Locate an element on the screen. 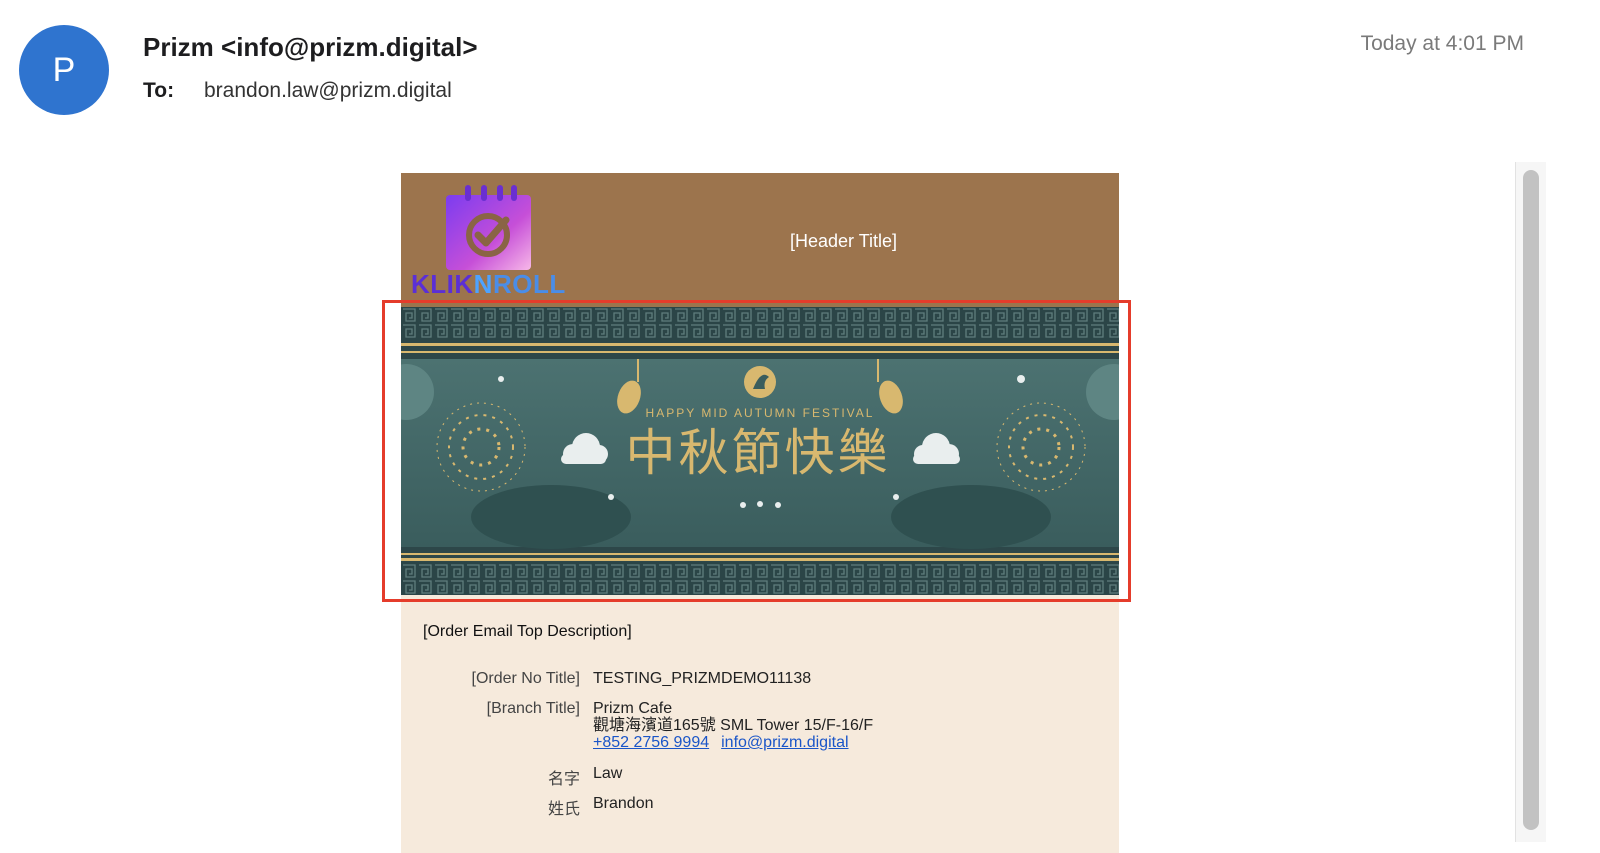  vertical-scrollbar is located at coordinates (1530, 502).